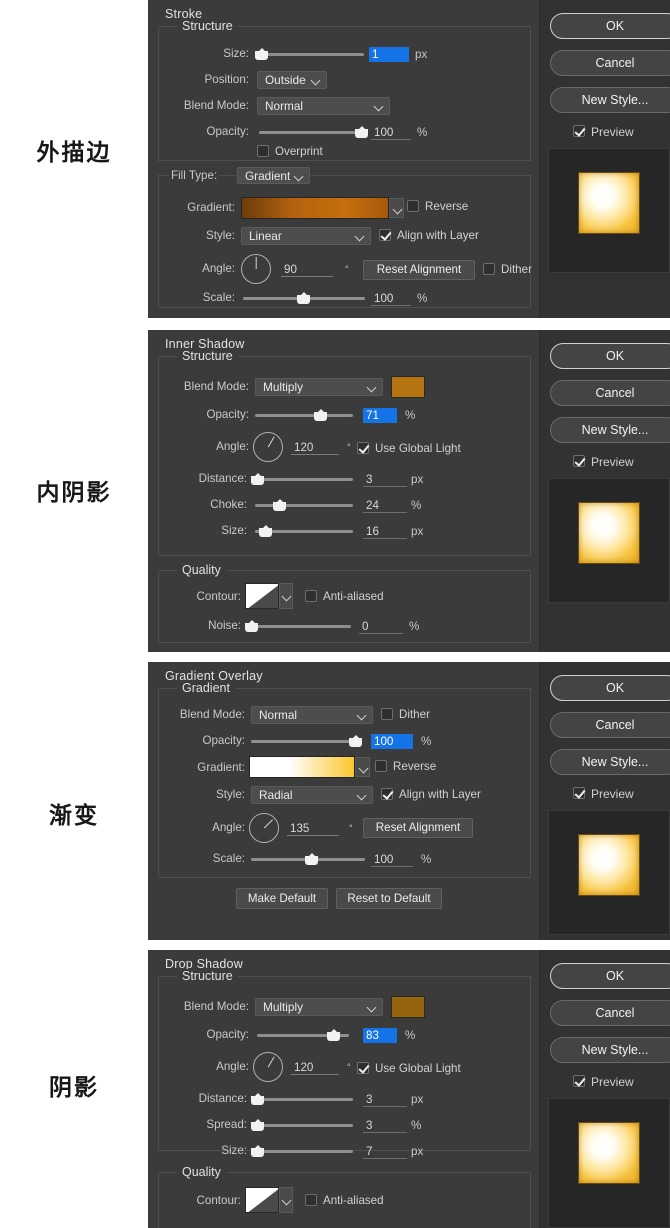 Image resolution: width=670 pixels, height=1228 pixels. Describe the element at coordinates (389, 898) in the screenshot. I see `reset-to-default-button: Reset to Default` at that location.